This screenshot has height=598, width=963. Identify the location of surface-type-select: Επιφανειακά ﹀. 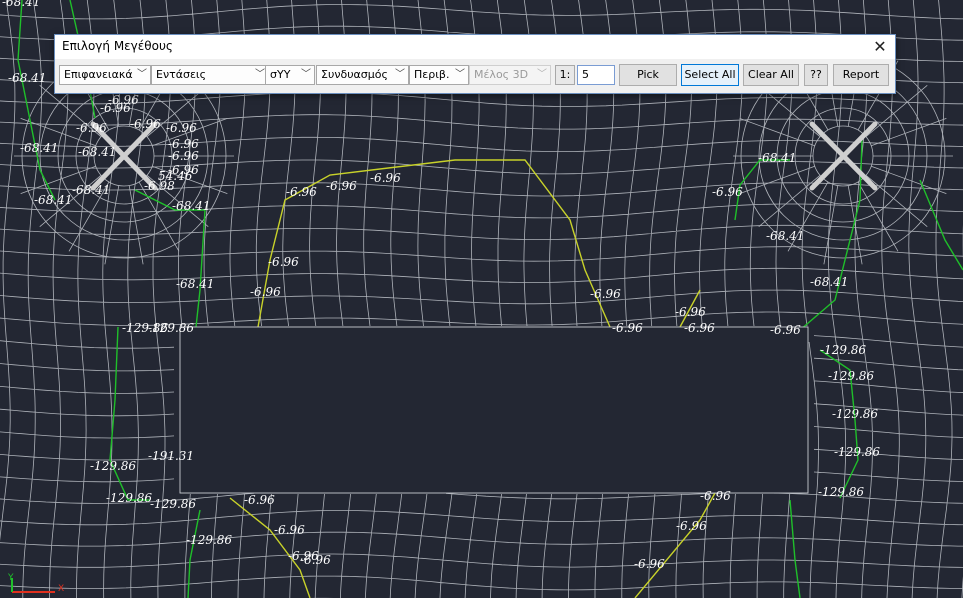
(105, 75).